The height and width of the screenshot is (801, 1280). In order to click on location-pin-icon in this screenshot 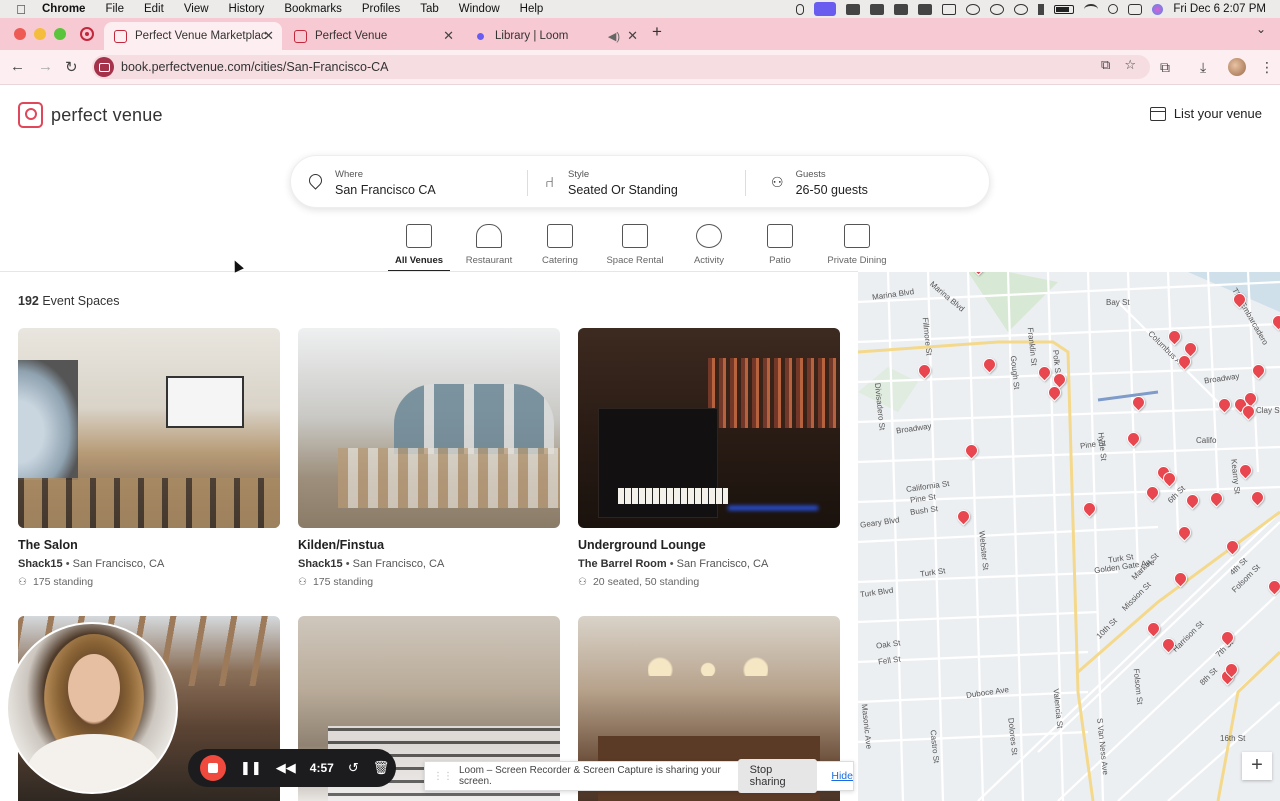, I will do `click(316, 183)`.